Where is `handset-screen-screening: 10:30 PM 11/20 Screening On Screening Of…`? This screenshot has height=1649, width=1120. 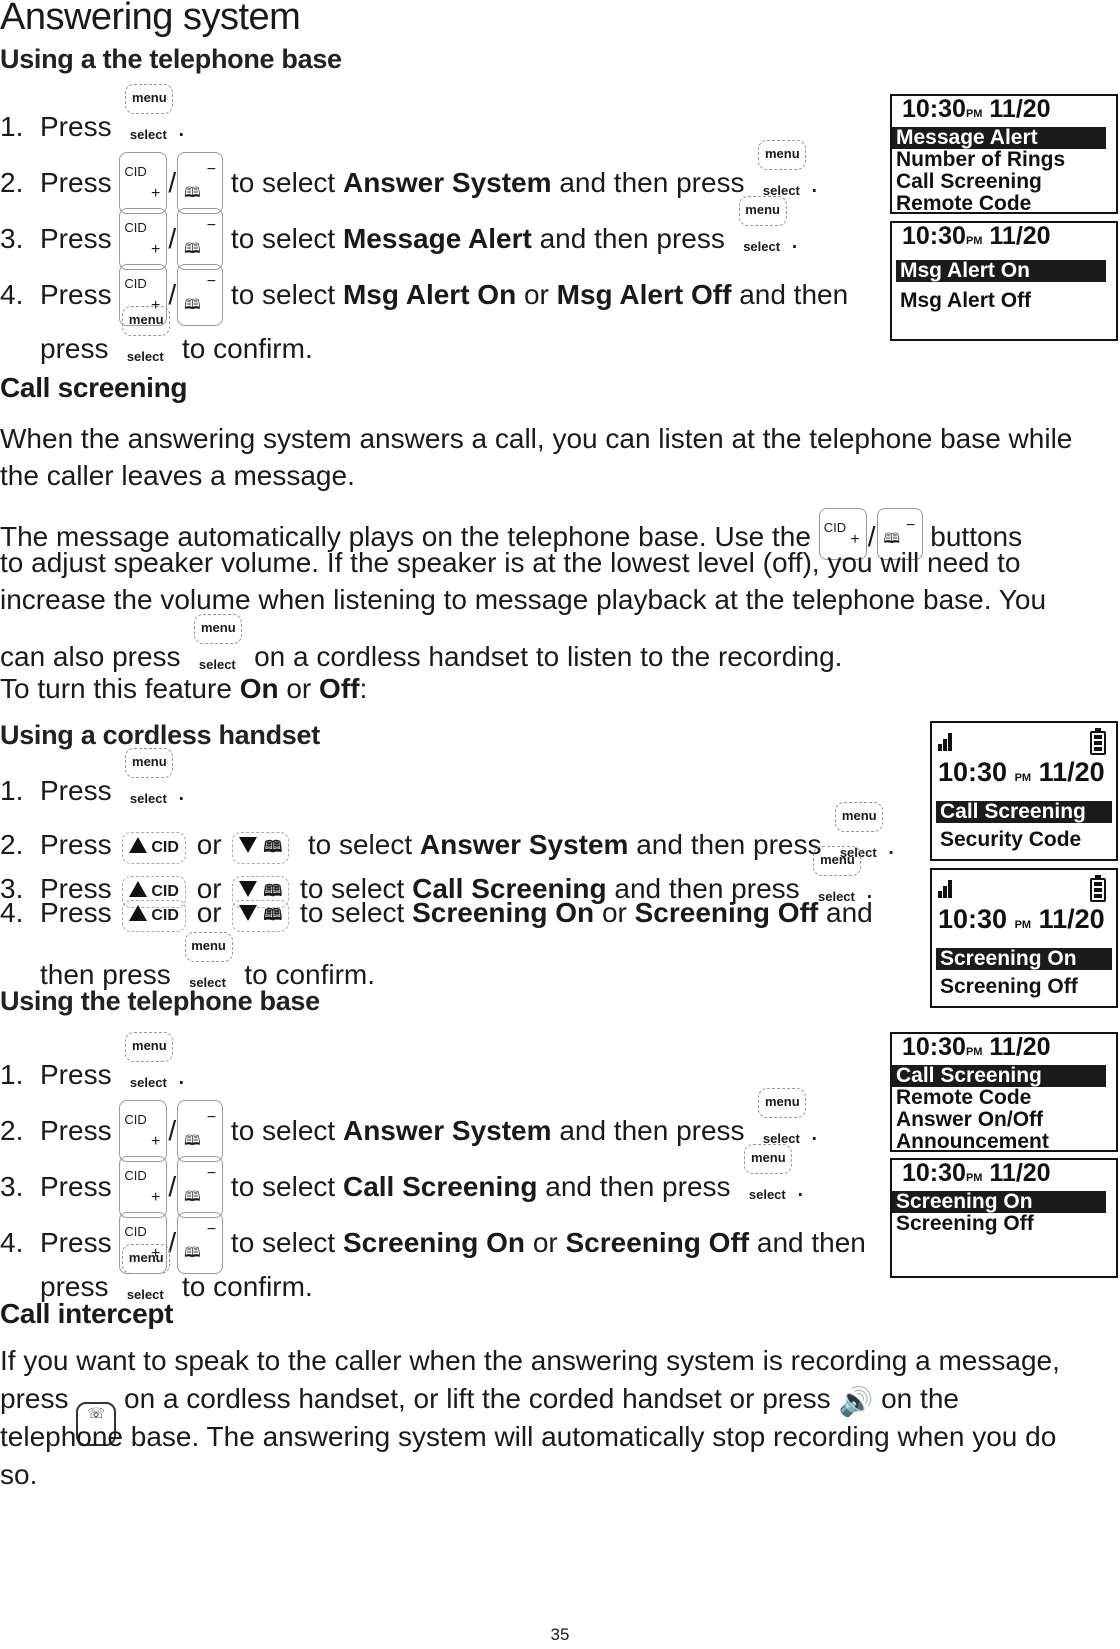
handset-screen-screening: 10:30 PM 11/20 Screening On Screening Of… is located at coordinates (1024, 938).